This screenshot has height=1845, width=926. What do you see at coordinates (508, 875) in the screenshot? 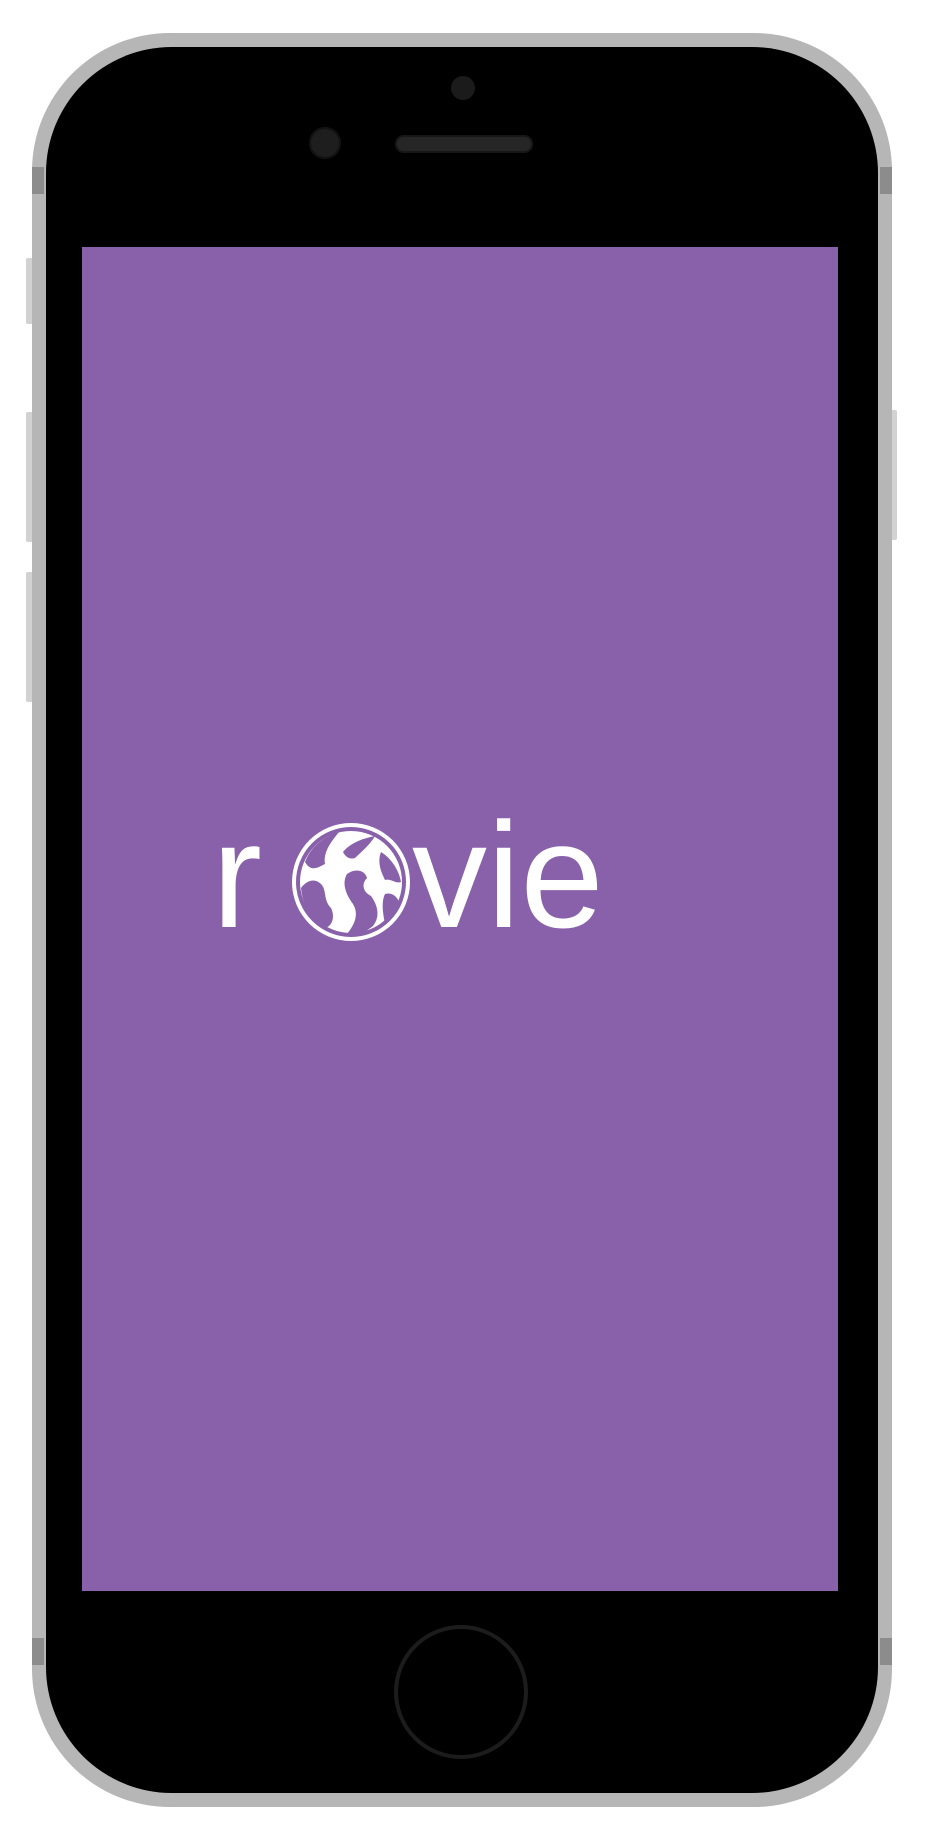
I see `logo-letters-vie: vie` at bounding box center [508, 875].